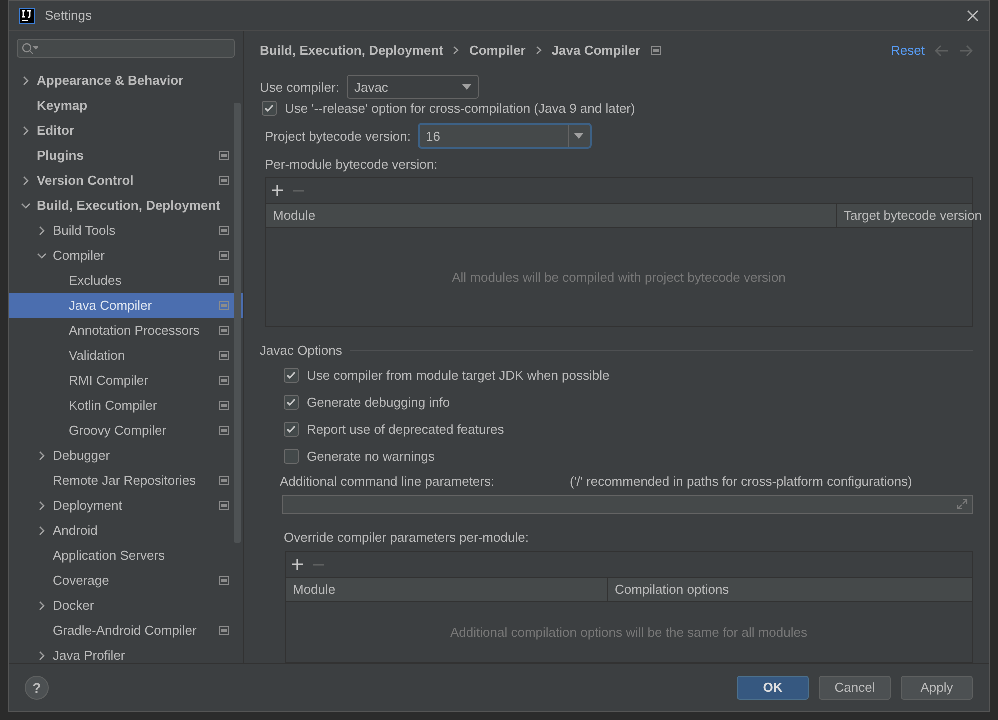  I want to click on sidebar-item: Android, so click(126, 530).